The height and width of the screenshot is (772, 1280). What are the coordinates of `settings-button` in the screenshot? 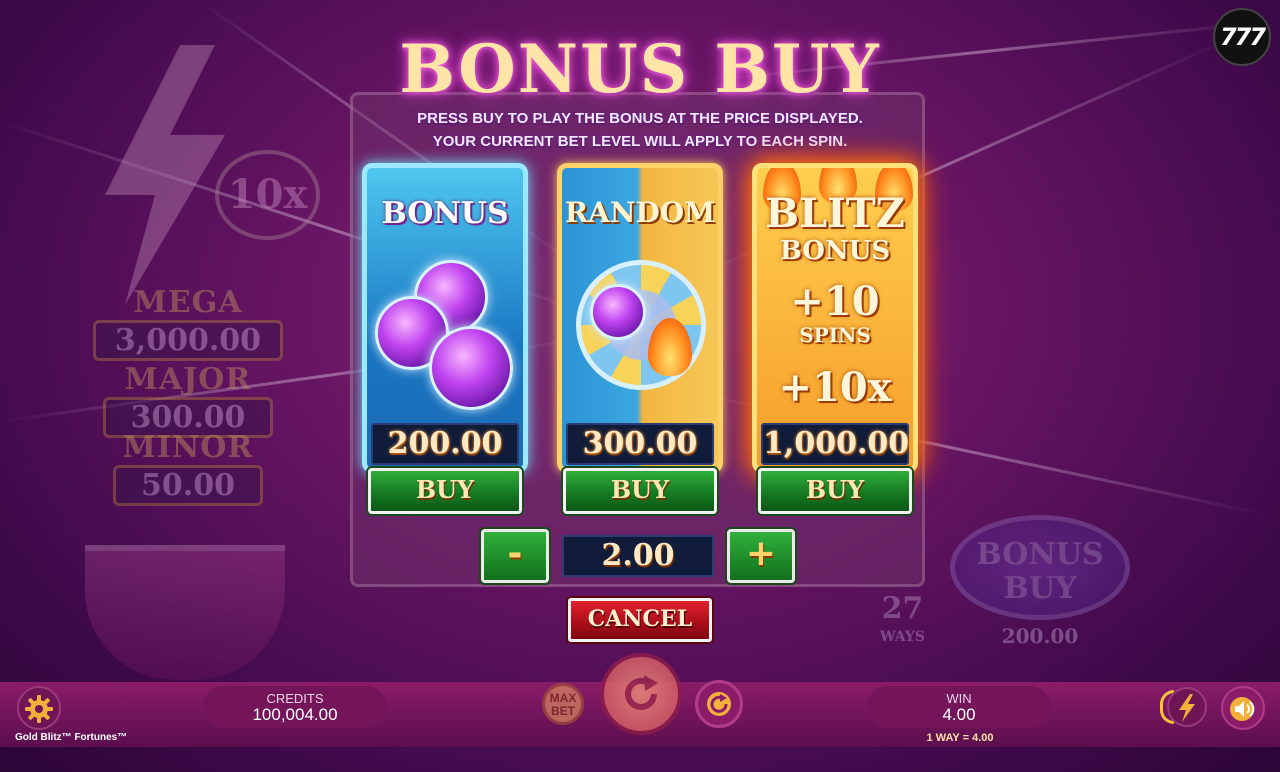 It's located at (39, 708).